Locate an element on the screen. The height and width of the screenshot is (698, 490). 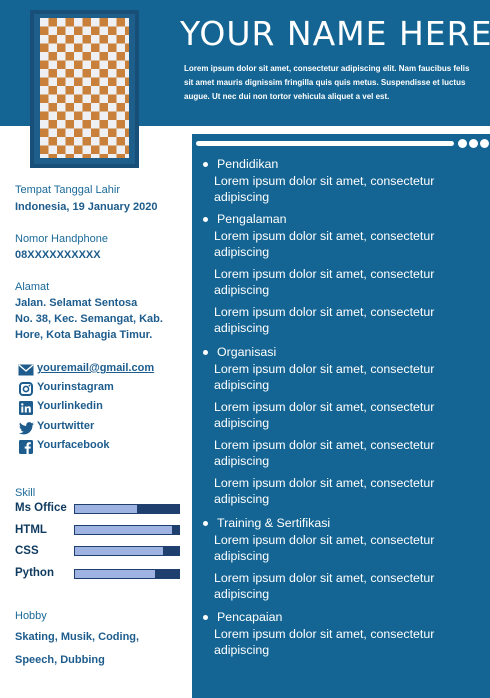
linkedin-icon is located at coordinates (26, 408).